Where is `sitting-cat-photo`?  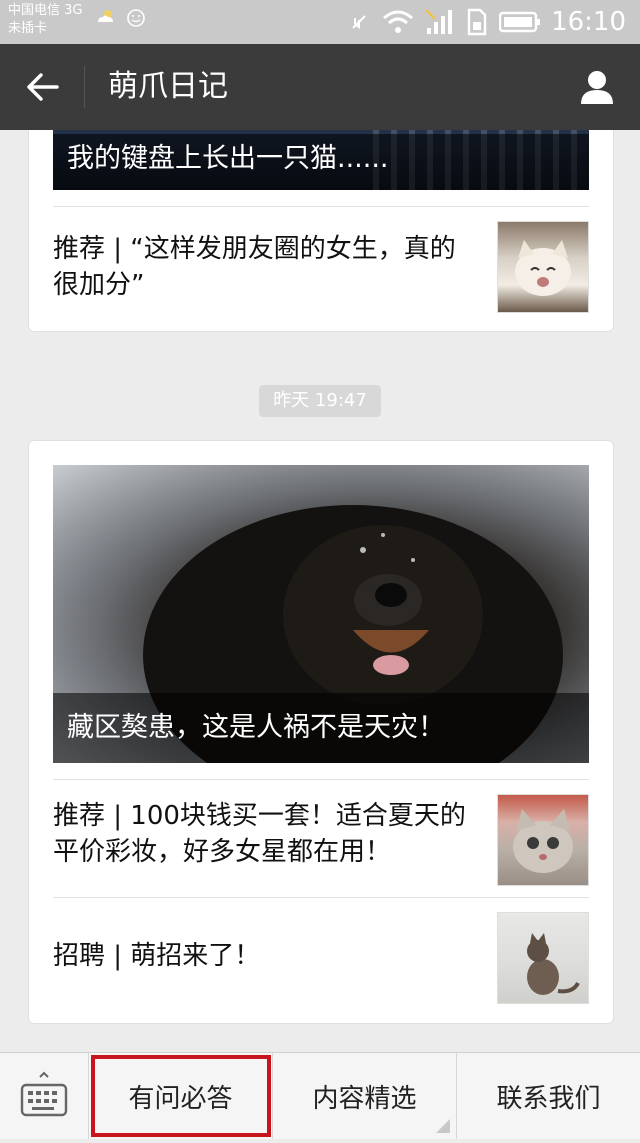
sitting-cat-photo is located at coordinates (543, 958).